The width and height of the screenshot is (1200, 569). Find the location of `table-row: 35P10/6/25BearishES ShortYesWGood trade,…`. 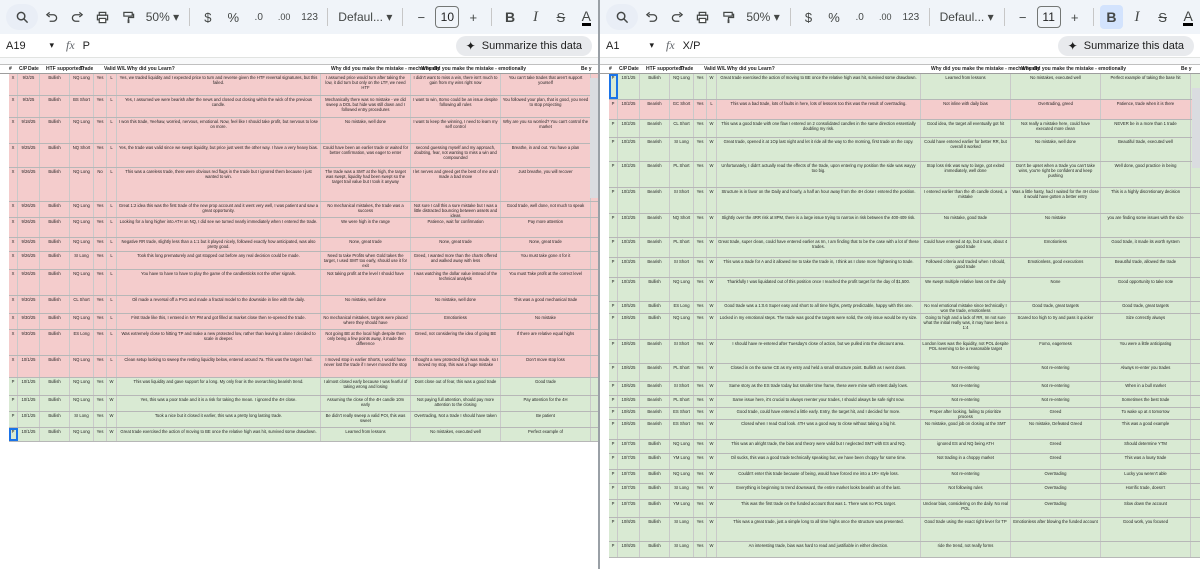

table-row: 35P10/6/25BearishES ShortYesWGood trade,… is located at coordinates (904, 414).